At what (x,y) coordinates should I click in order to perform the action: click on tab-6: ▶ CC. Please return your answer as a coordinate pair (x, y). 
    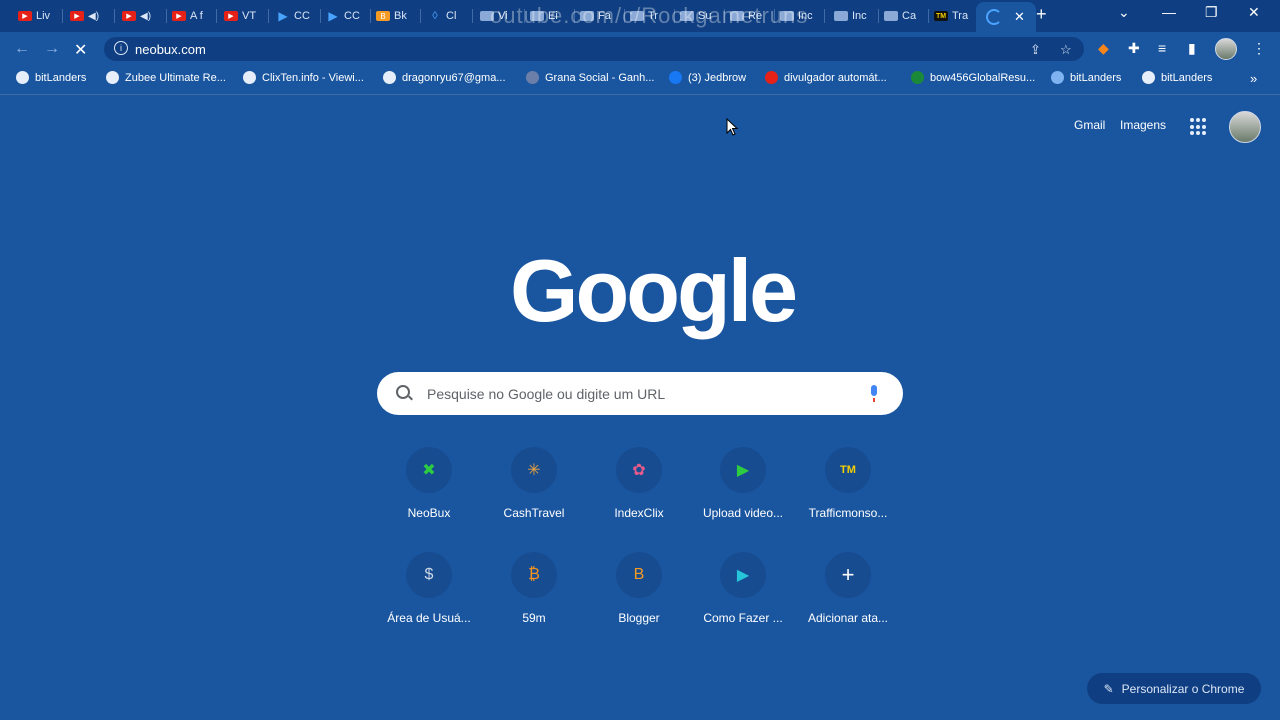
    Looking at the image, I should click on (346, 16).